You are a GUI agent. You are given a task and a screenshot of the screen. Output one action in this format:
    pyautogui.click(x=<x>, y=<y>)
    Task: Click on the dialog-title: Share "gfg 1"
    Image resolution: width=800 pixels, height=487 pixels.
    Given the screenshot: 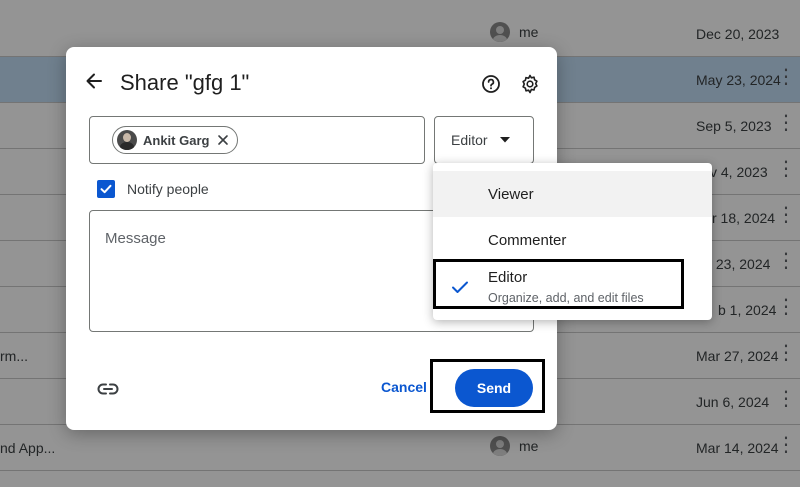 What is the action you would take?
    pyautogui.click(x=185, y=82)
    